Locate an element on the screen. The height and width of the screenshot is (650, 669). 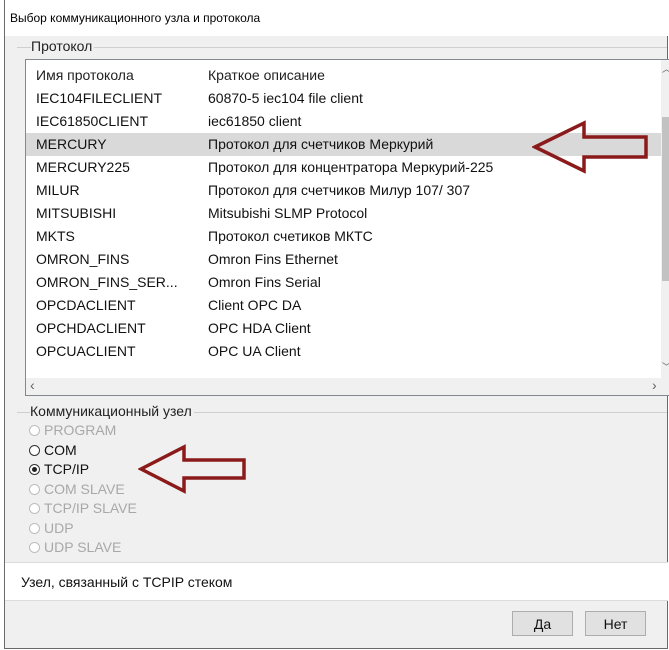
protocol-name: MITSUBISHI is located at coordinates (76, 213).